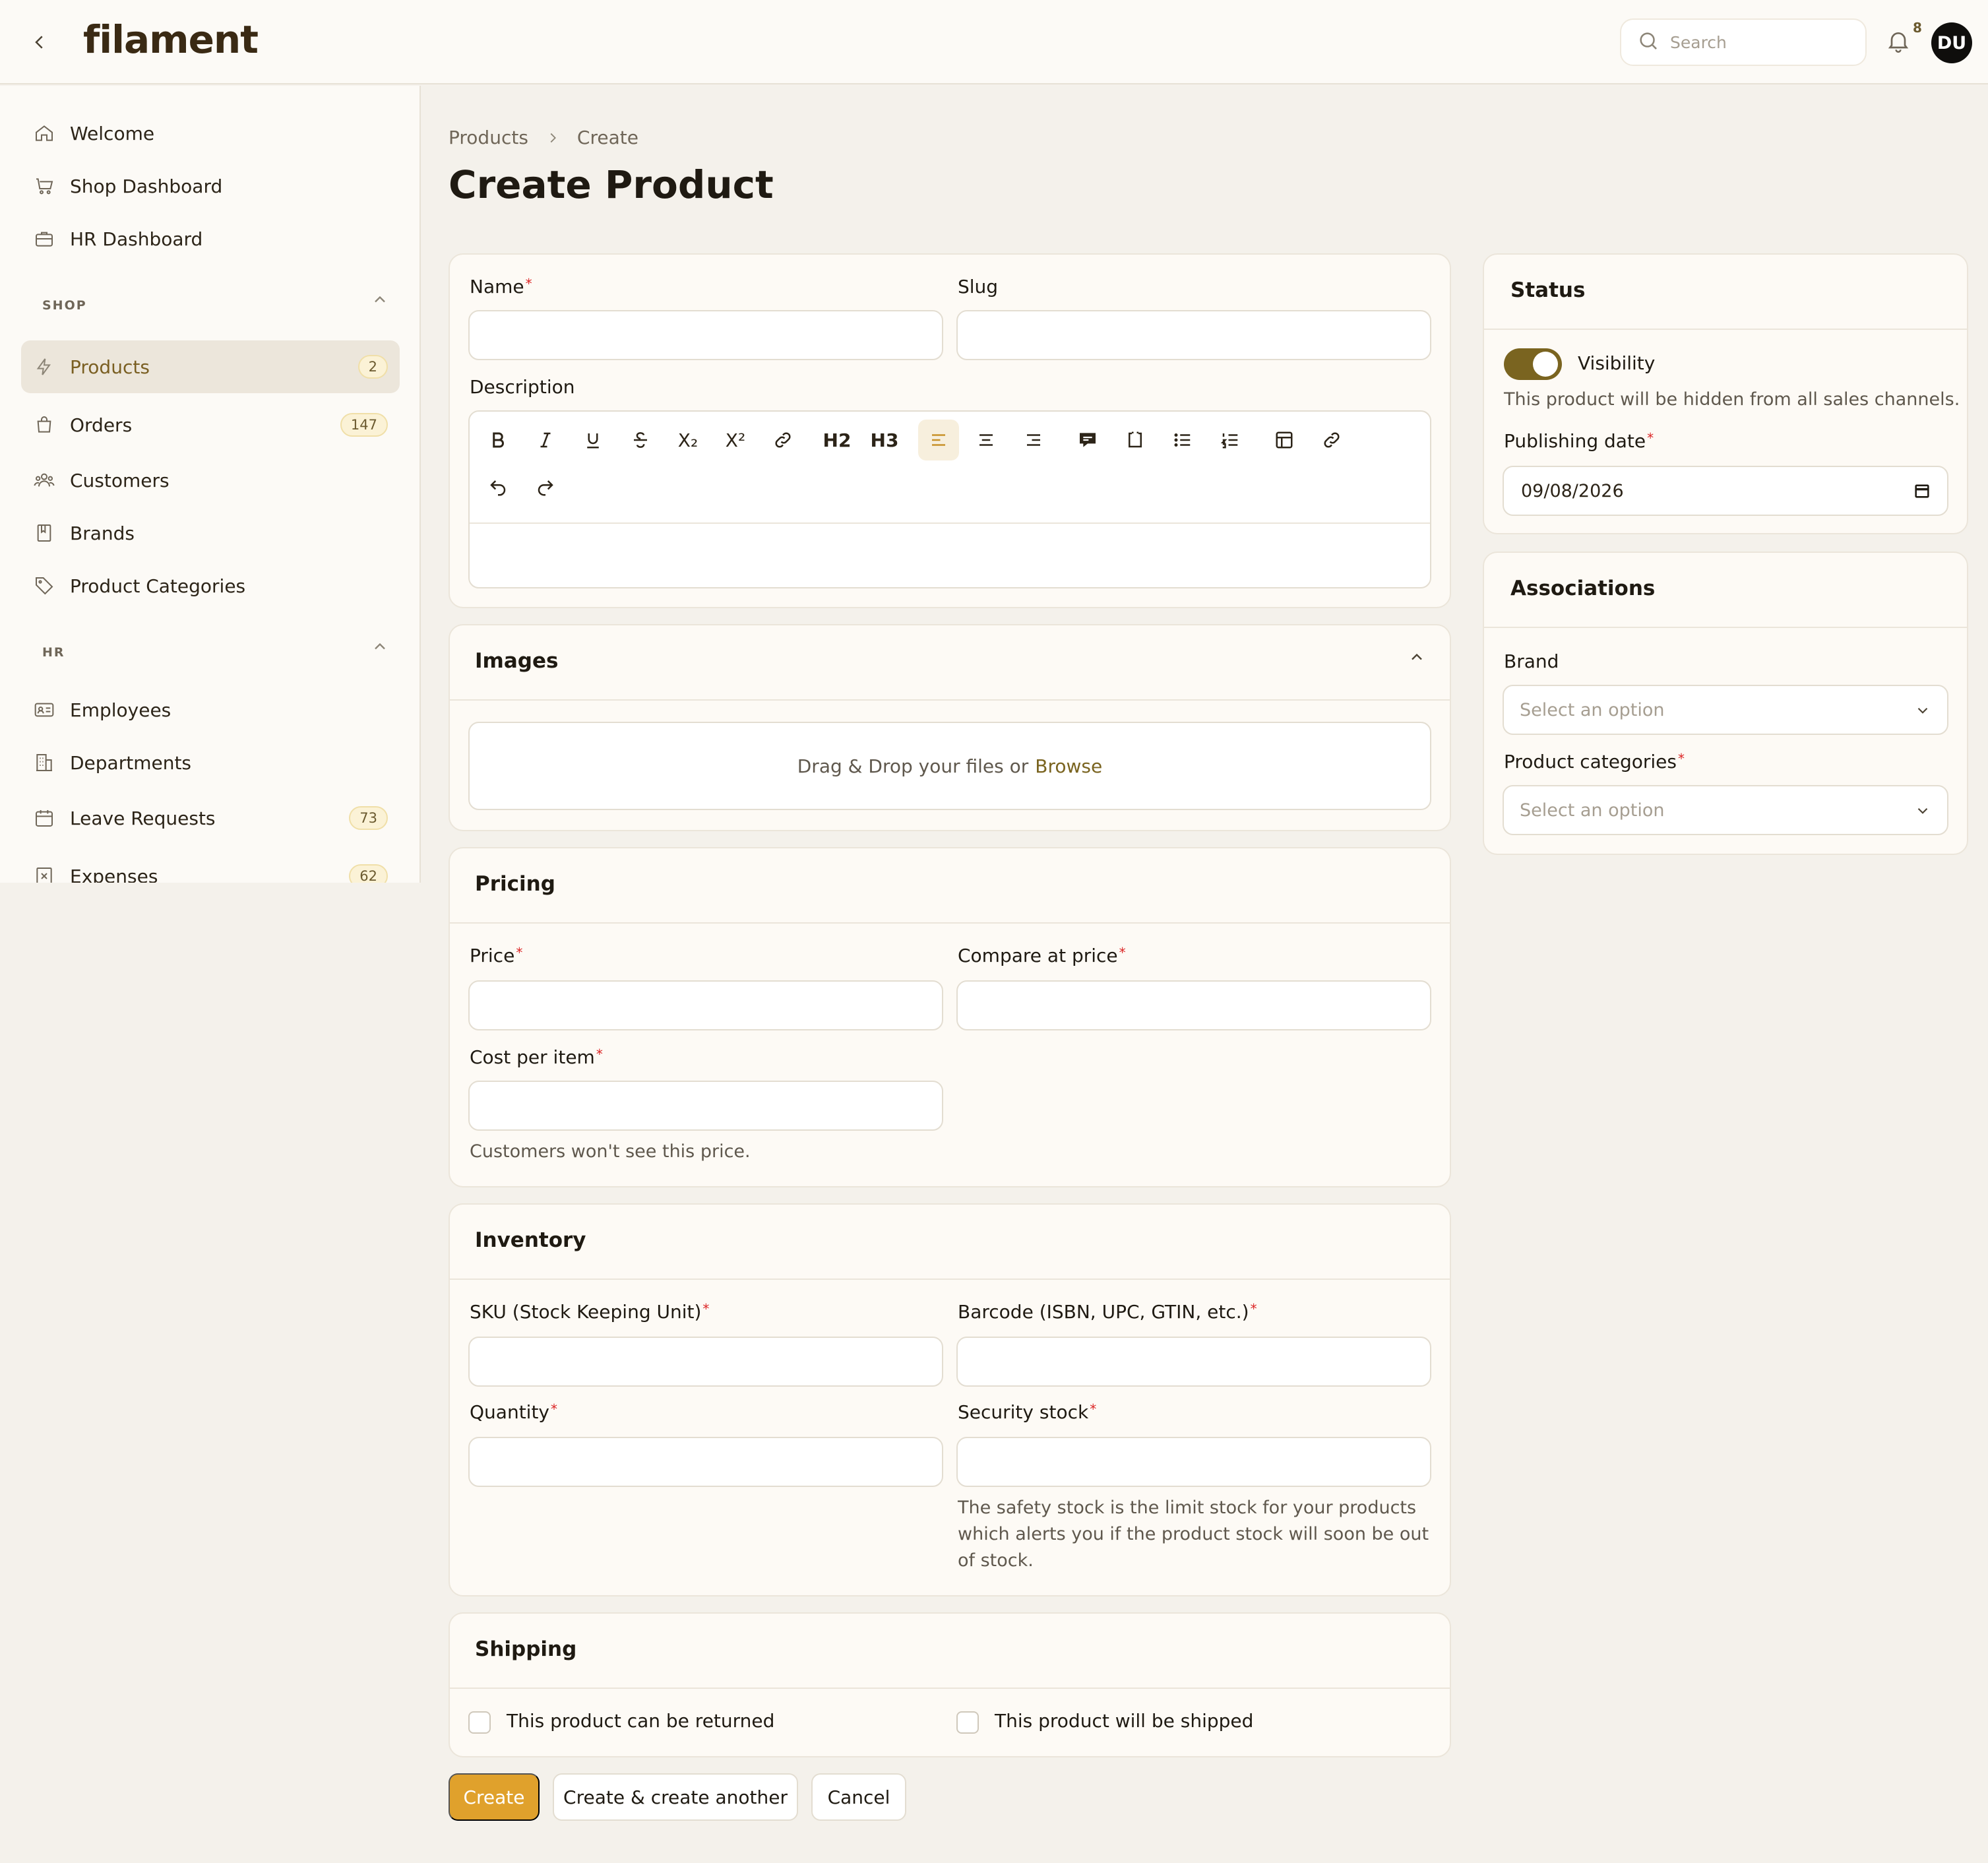 The image size is (1988, 1863). What do you see at coordinates (1033, 440) in the screenshot?
I see `align-right-icon` at bounding box center [1033, 440].